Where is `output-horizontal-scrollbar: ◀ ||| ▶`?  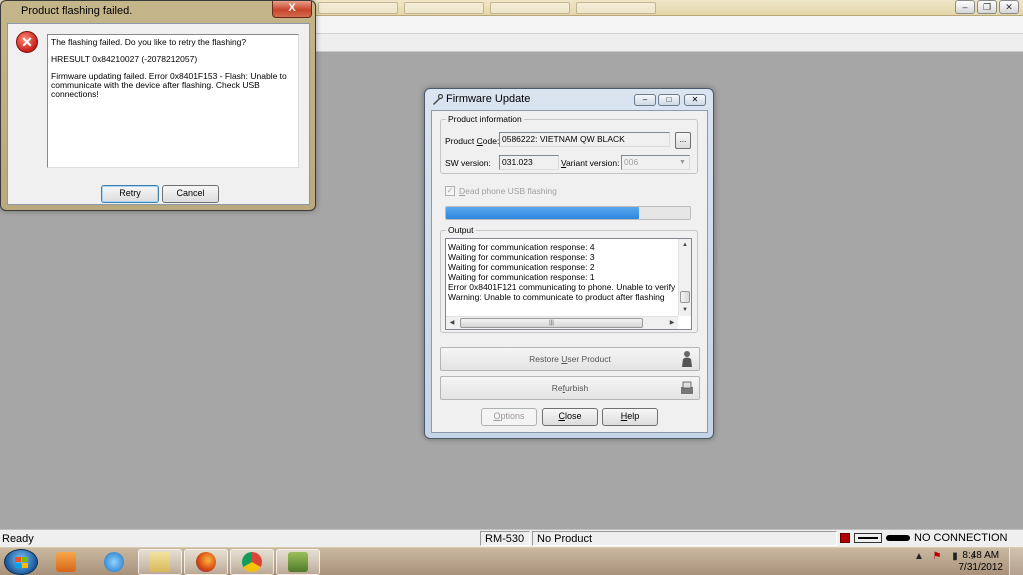 output-horizontal-scrollbar: ◀ ||| ▶ is located at coordinates (562, 322).